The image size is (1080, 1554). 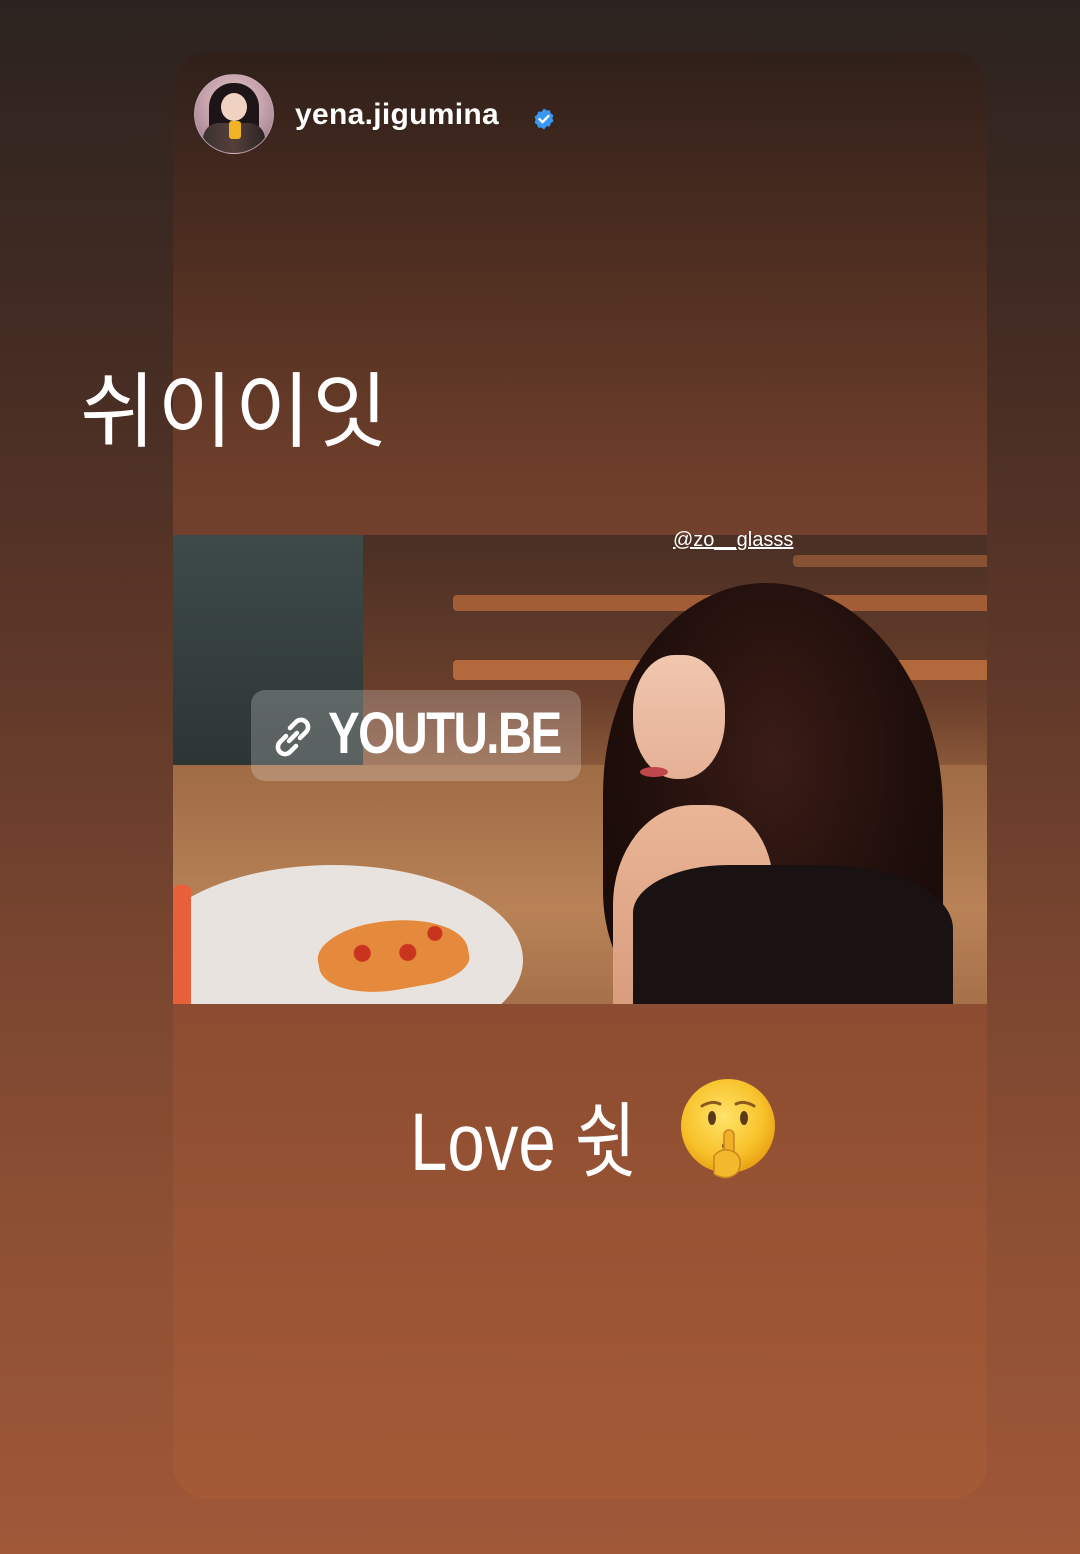 I want to click on link-sticker-label: YOUTU.BE, so click(x=445, y=733).